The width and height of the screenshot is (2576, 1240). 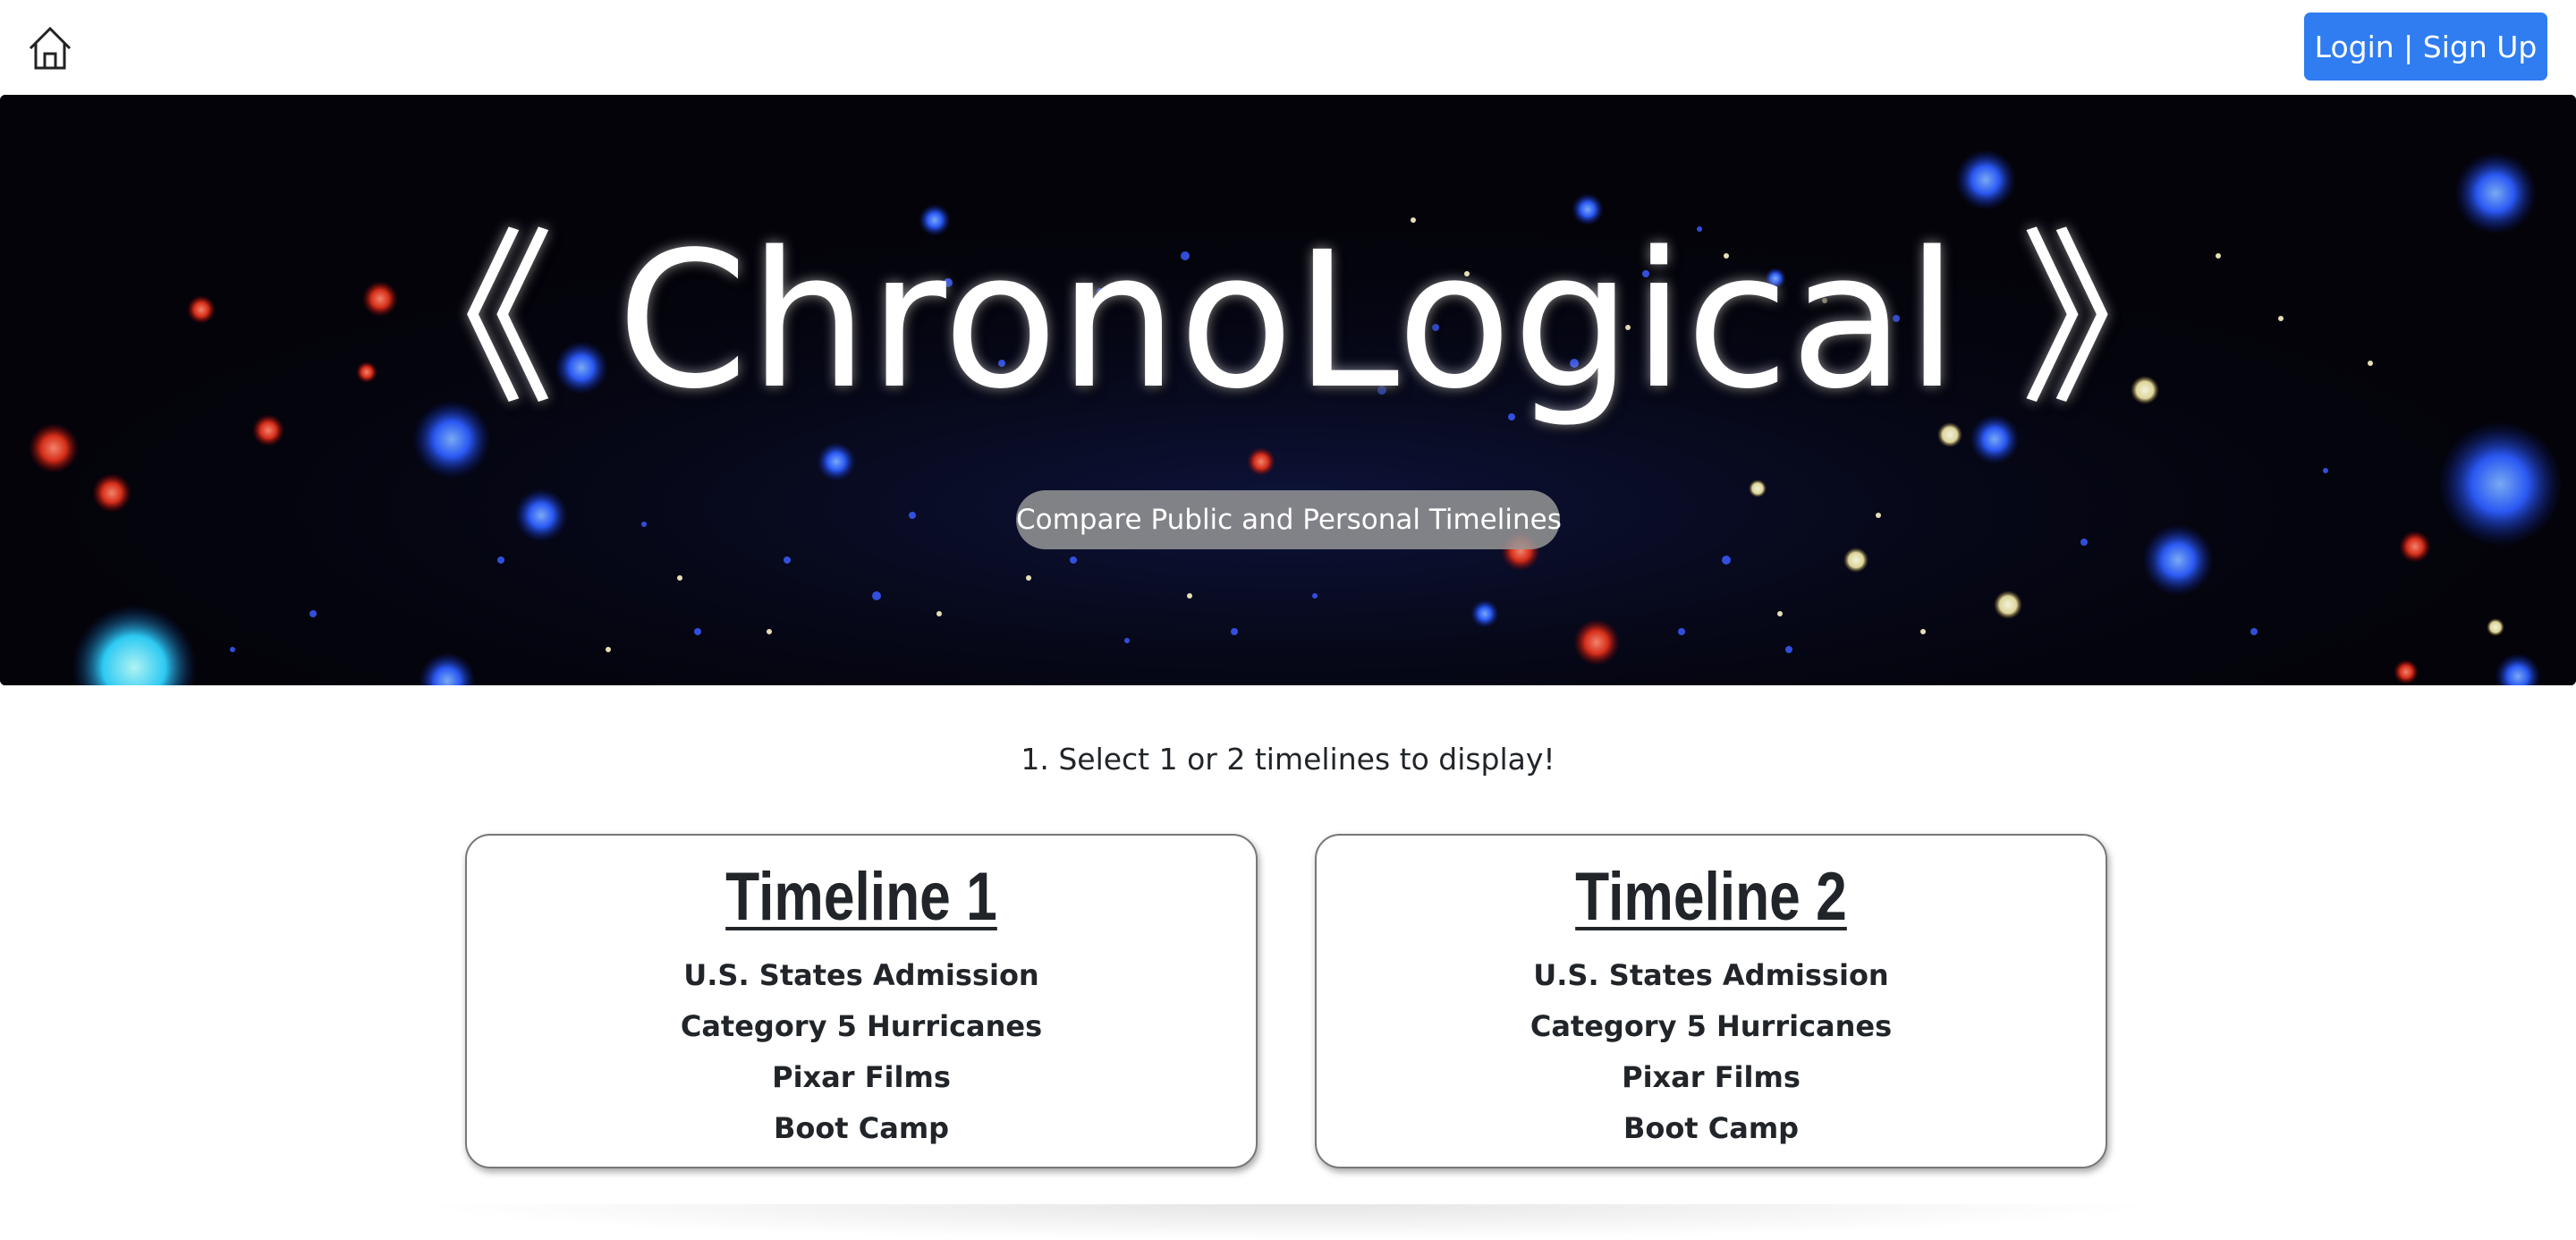 I want to click on timeline-1-option-states: U.S. States Admission, so click(x=861, y=976).